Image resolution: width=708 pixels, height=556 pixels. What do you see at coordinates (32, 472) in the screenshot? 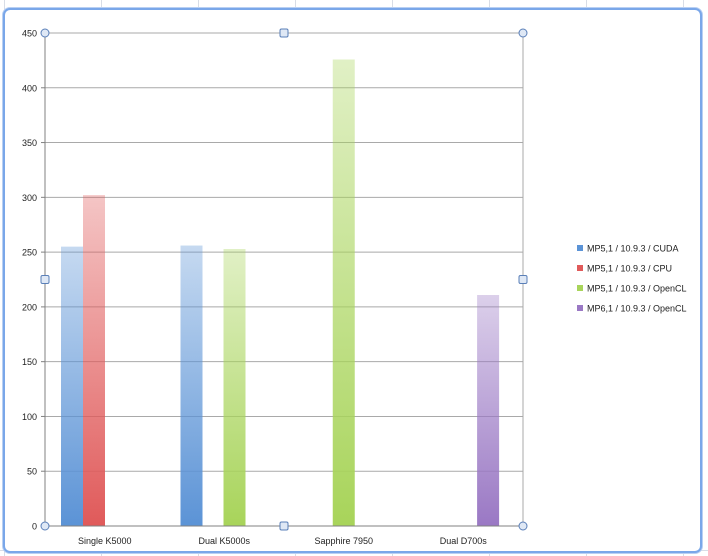
I see `y-tick-label: 50` at bounding box center [32, 472].